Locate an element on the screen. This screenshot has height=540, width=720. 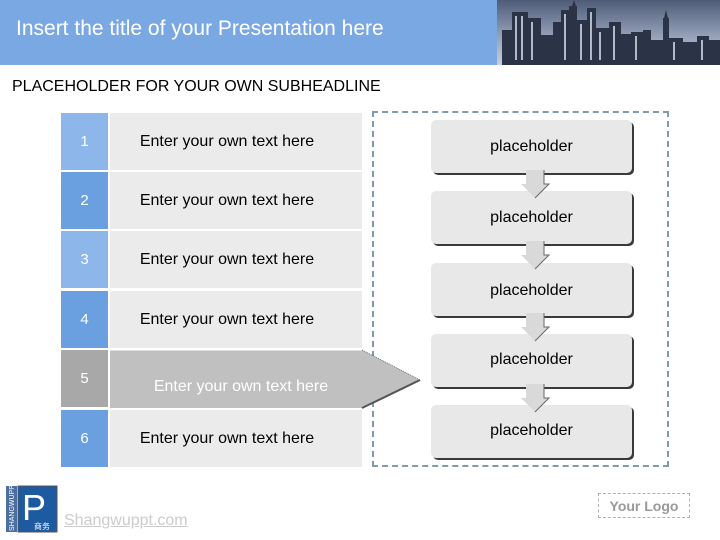
row-number: 4 is located at coordinates (84, 319).